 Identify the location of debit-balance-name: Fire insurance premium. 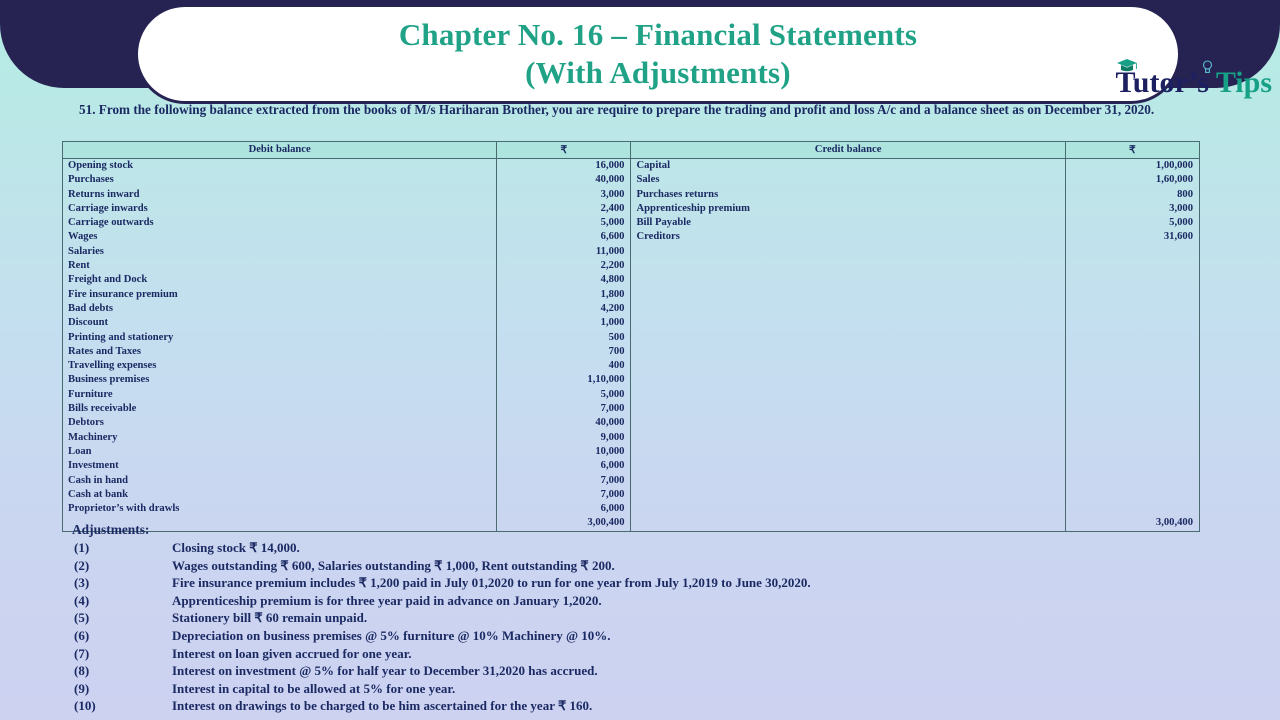
(279, 294).